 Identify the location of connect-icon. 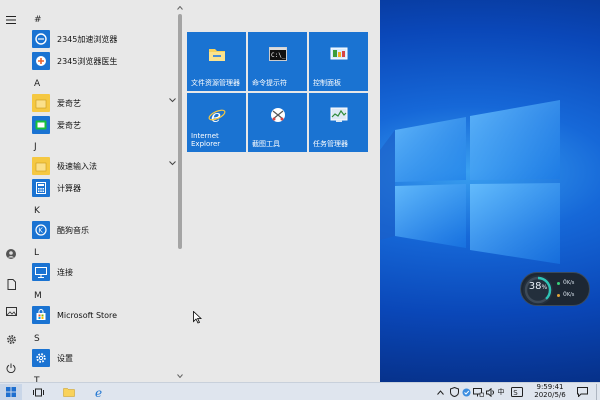
(41, 272).